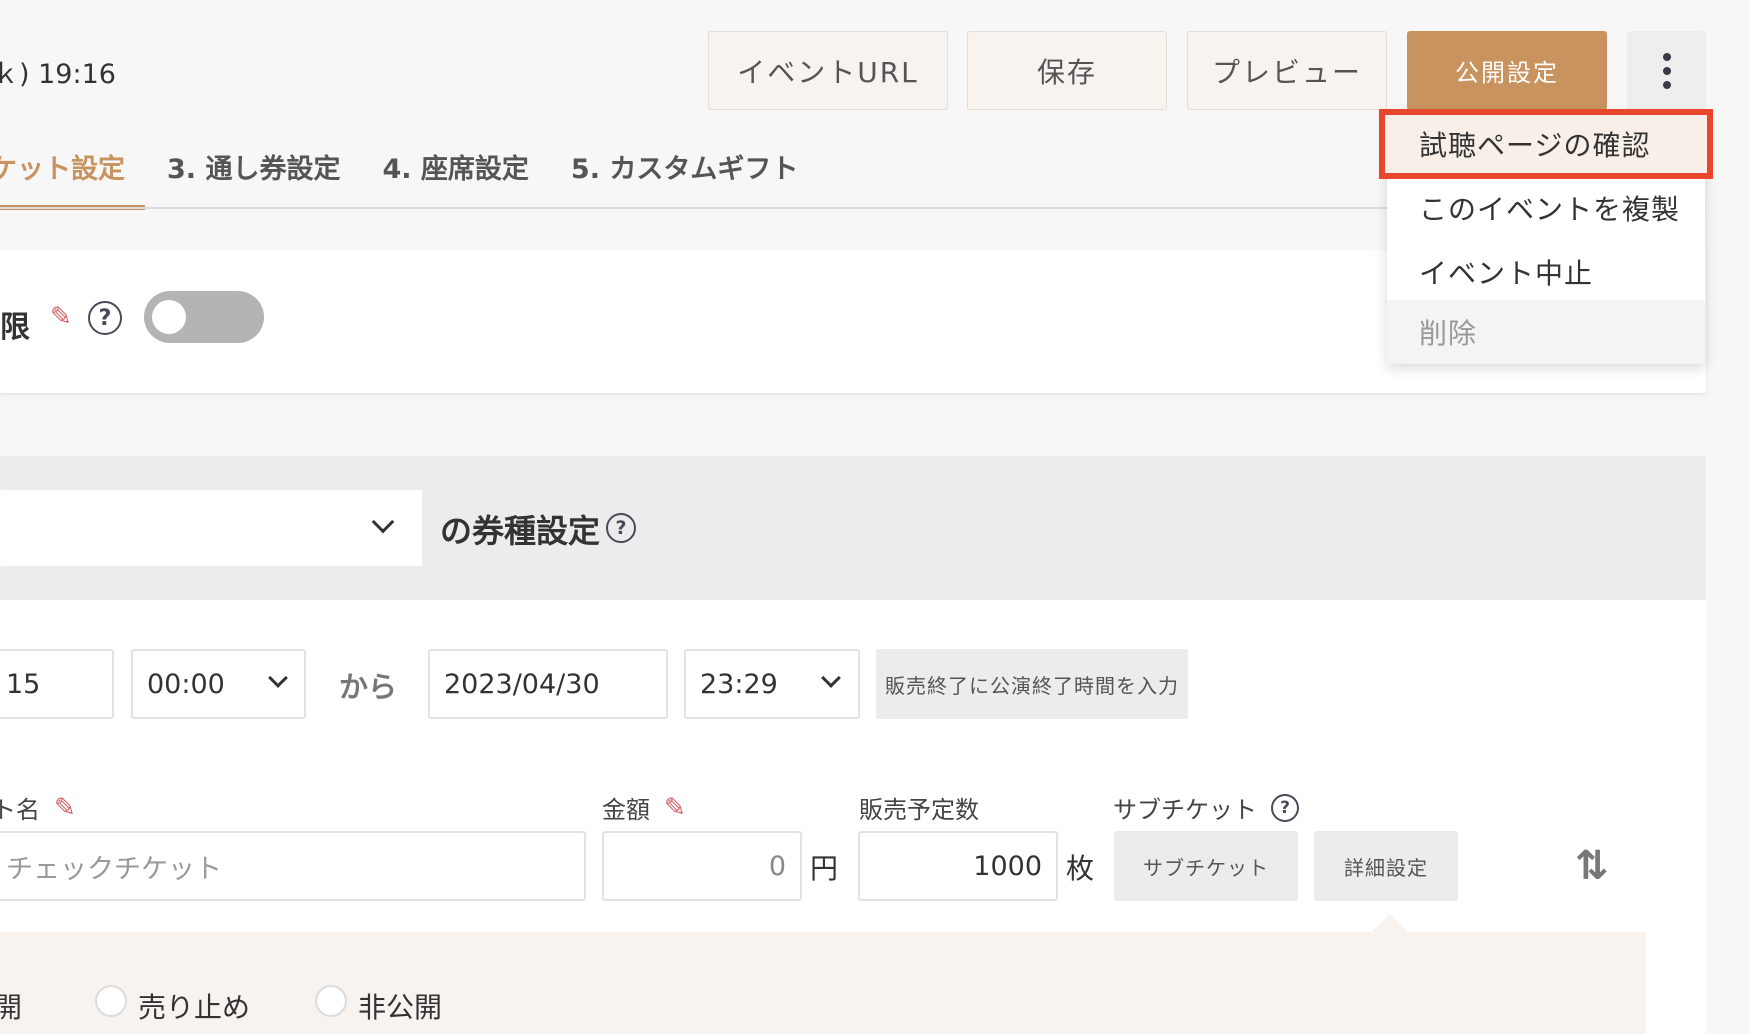  I want to click on start-time-value: 00:00, so click(186, 684).